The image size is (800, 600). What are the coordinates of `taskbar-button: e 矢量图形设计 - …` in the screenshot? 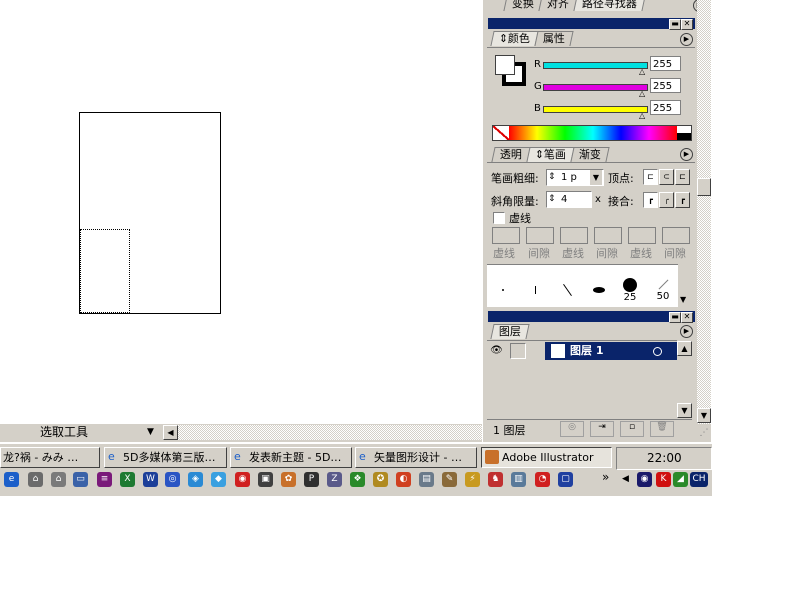 It's located at (416, 457).